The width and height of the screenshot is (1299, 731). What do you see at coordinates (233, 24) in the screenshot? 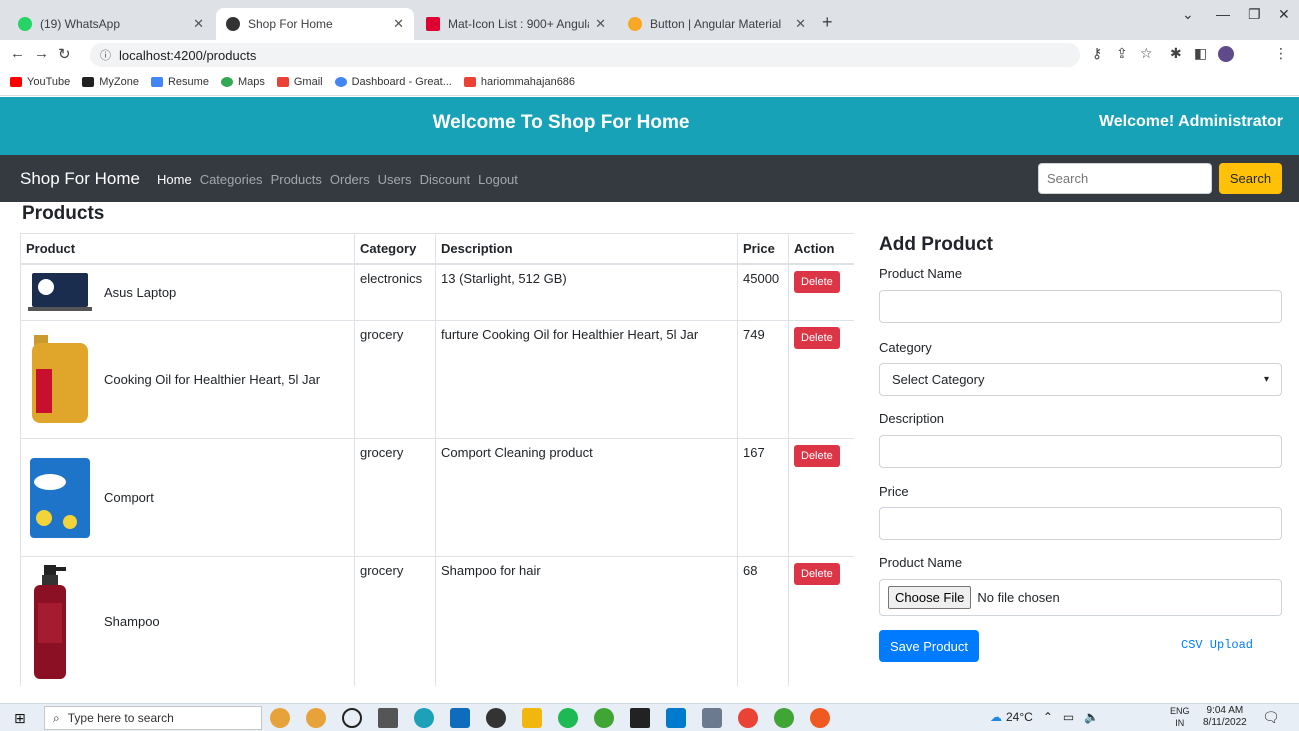
I see `angular-icon` at bounding box center [233, 24].